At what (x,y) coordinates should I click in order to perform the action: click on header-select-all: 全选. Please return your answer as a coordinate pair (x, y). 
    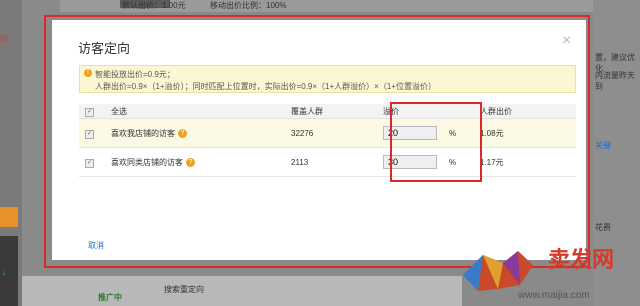
    Looking at the image, I should click on (195, 111).